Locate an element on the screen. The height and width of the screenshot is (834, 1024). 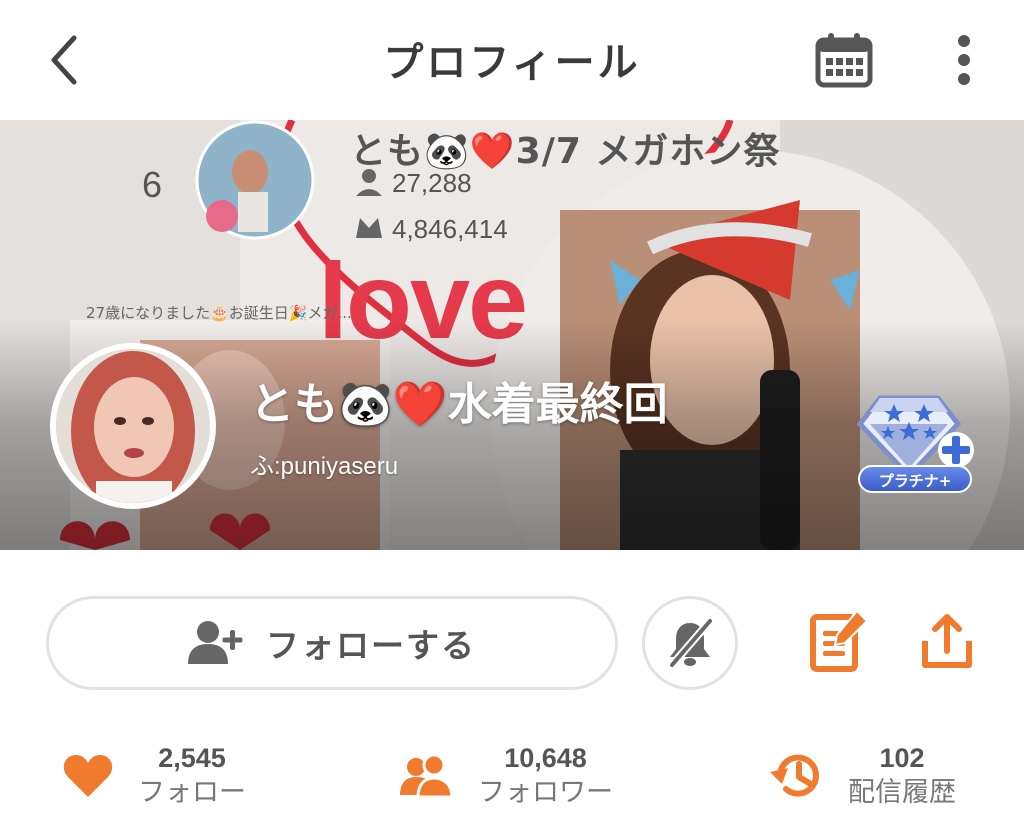
history-count: 102 is located at coordinates (902, 758).